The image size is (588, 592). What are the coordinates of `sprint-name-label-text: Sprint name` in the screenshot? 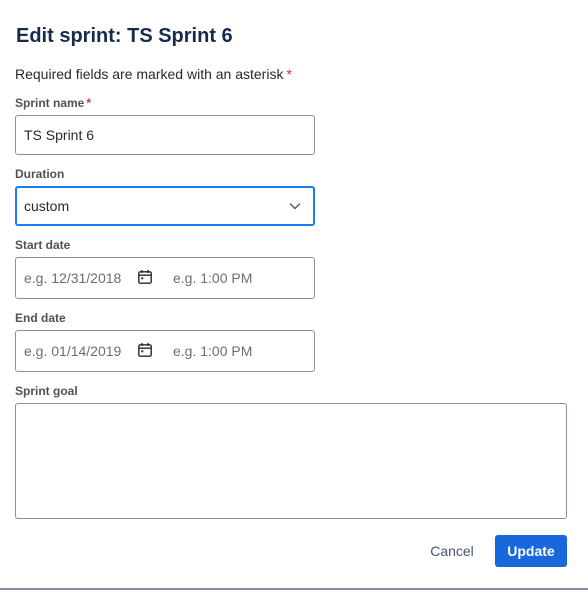 It's located at (50, 103).